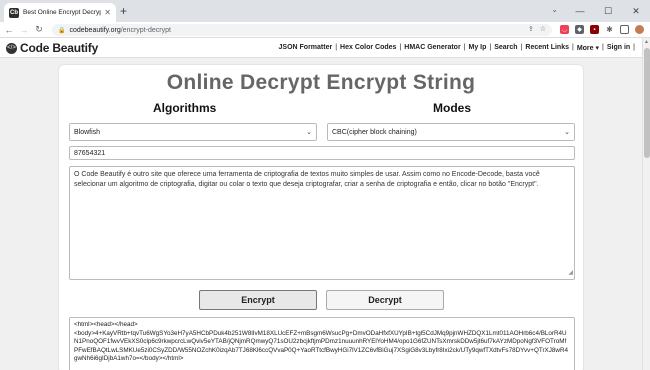  What do you see at coordinates (193, 132) in the screenshot?
I see `algorithm-select: Blowfish ⌄` at bounding box center [193, 132].